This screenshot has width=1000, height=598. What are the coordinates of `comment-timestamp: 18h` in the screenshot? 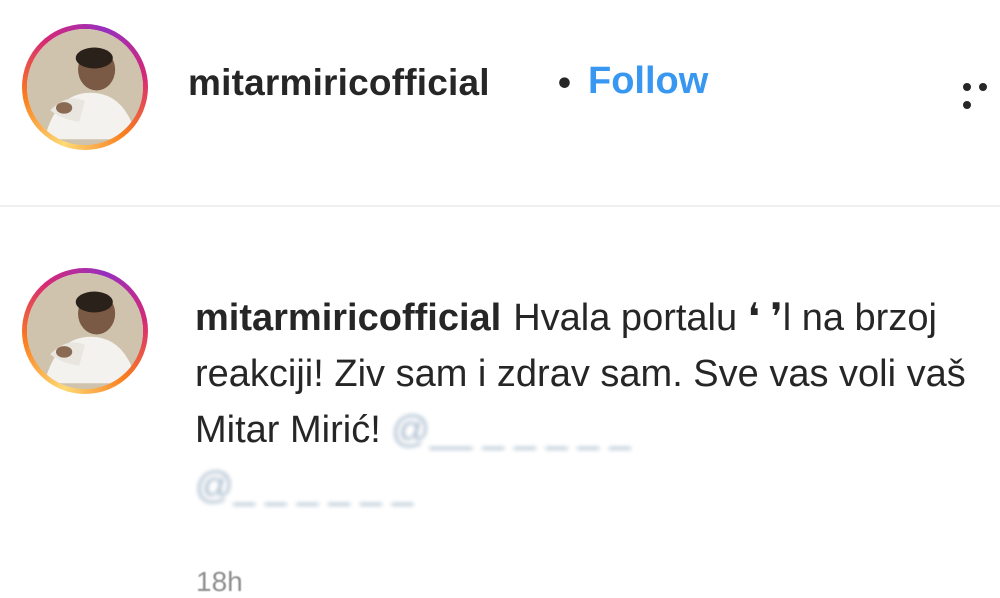 It's located at (219, 582).